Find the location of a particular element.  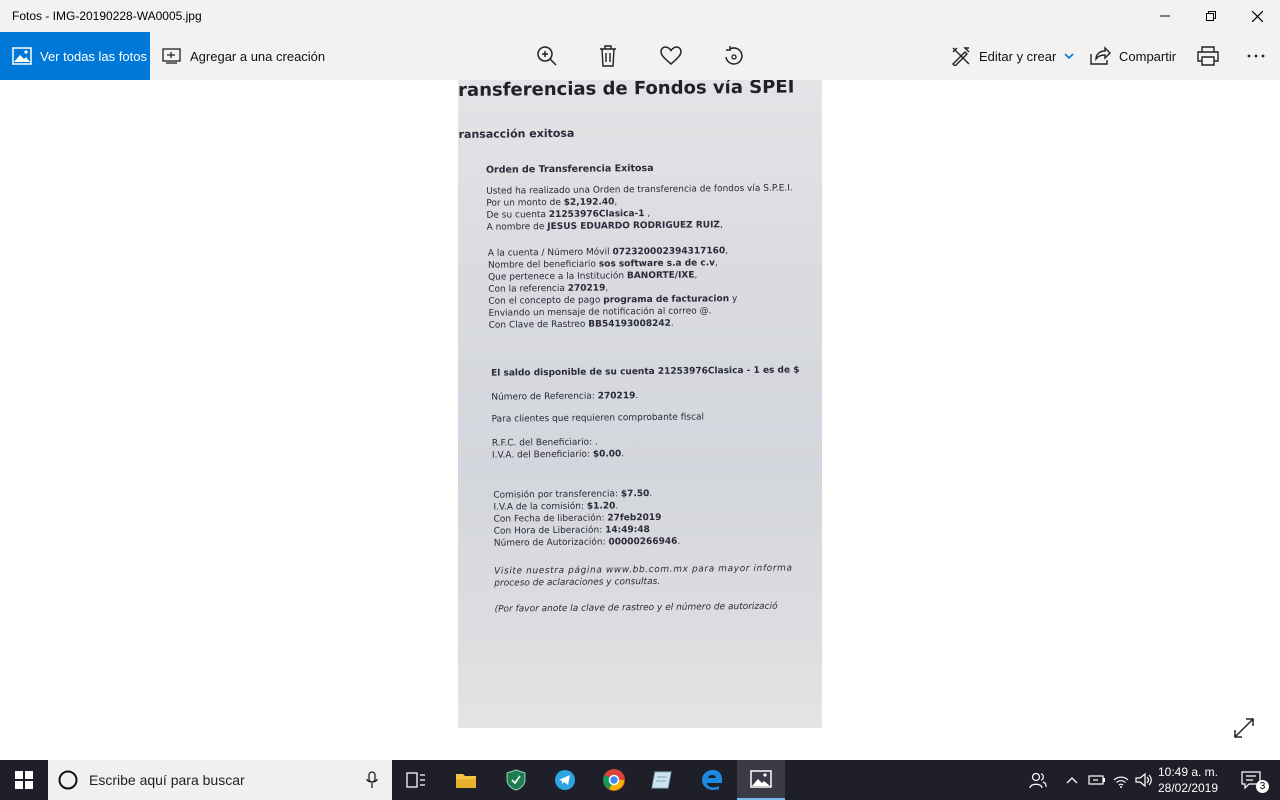

taskbar-search: Escribe aquí para buscar is located at coordinates (220, 780).